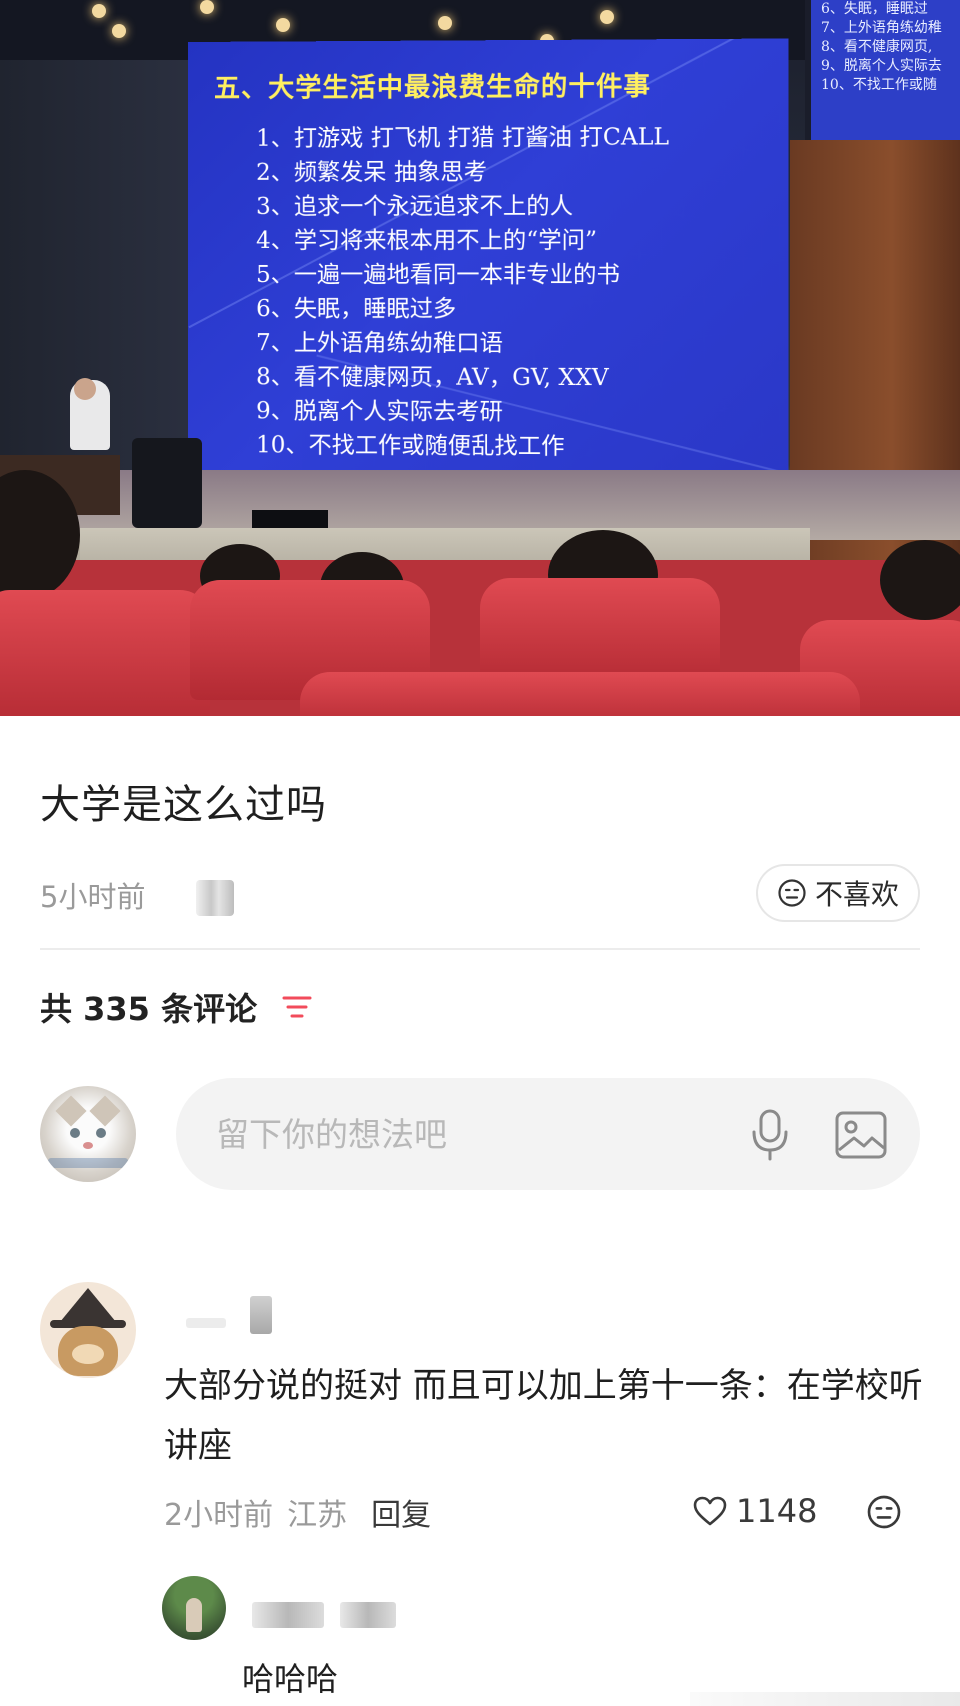 The image size is (960, 1706). What do you see at coordinates (194, 1608) in the screenshot?
I see `reply-avatar` at bounding box center [194, 1608].